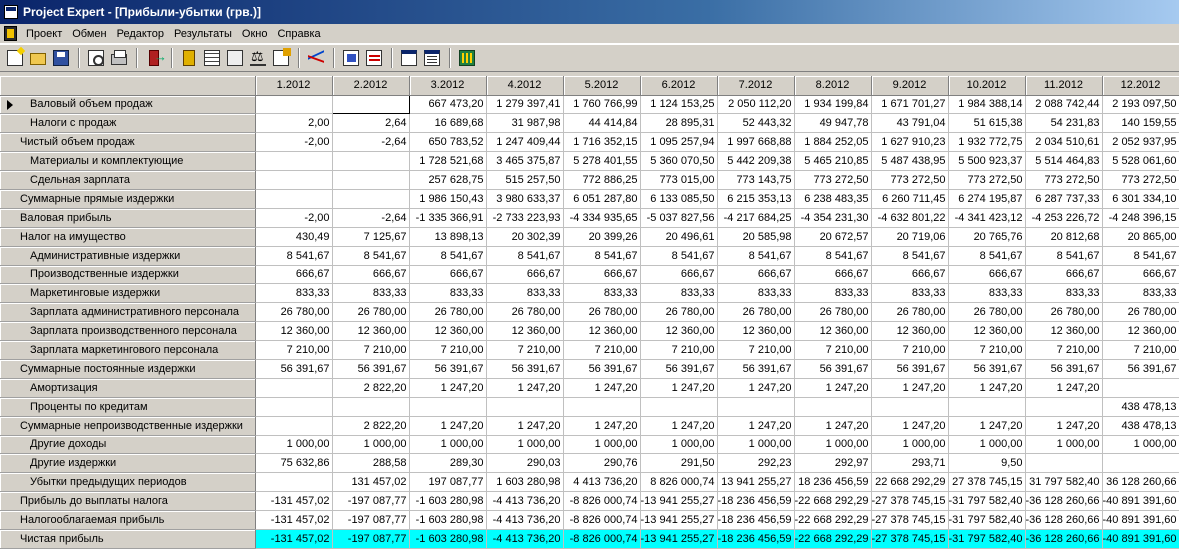  Describe the element at coordinates (448, 218) in the screenshot. I see `table-cell: -1 335 366,91` at that location.